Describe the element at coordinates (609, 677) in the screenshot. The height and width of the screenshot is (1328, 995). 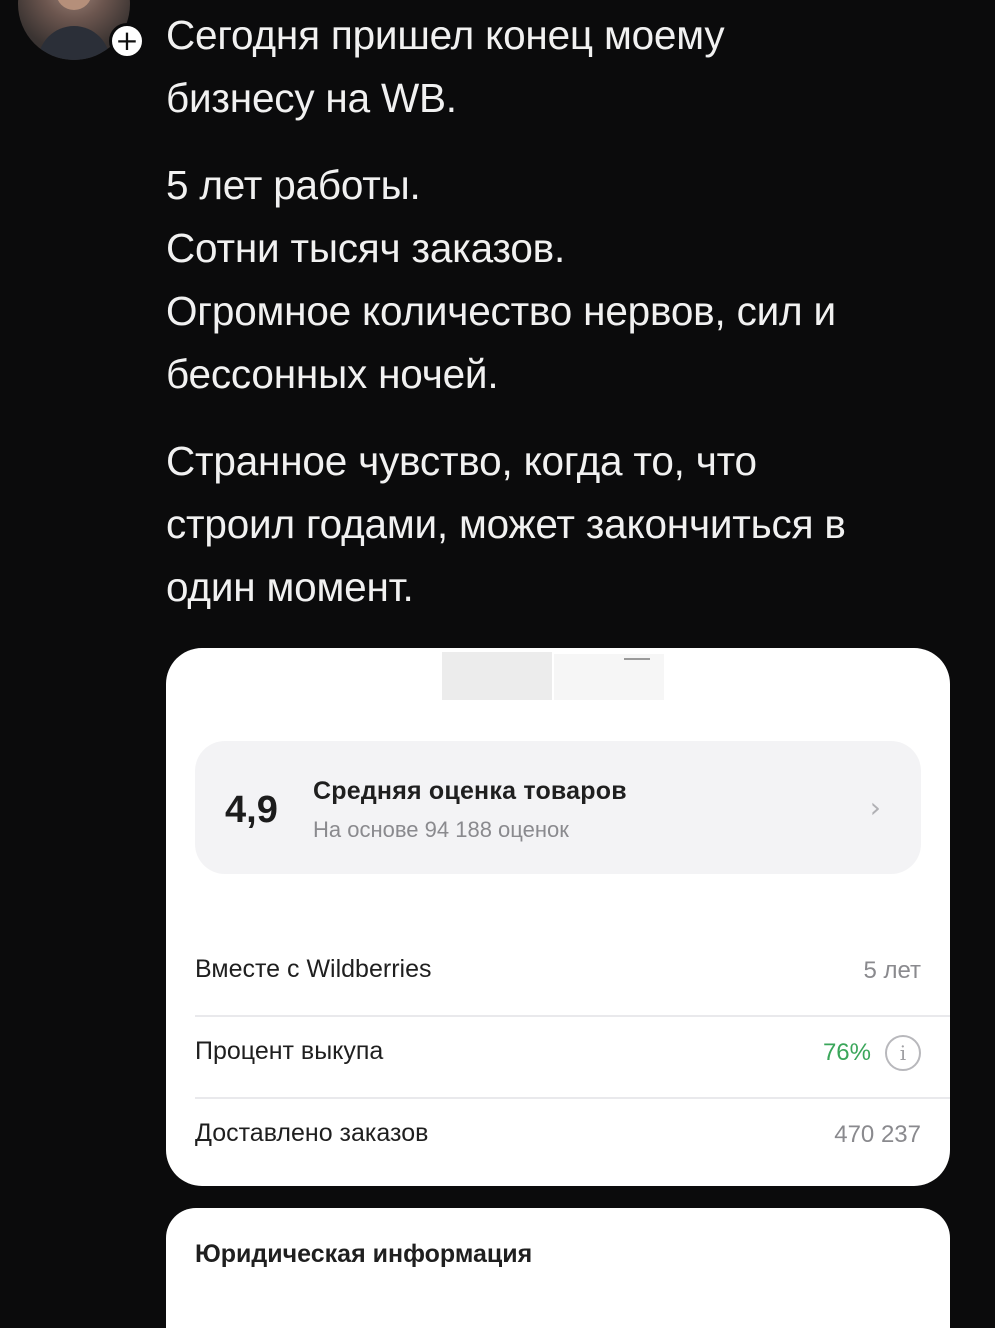
I see `blurred-header-extra` at that location.